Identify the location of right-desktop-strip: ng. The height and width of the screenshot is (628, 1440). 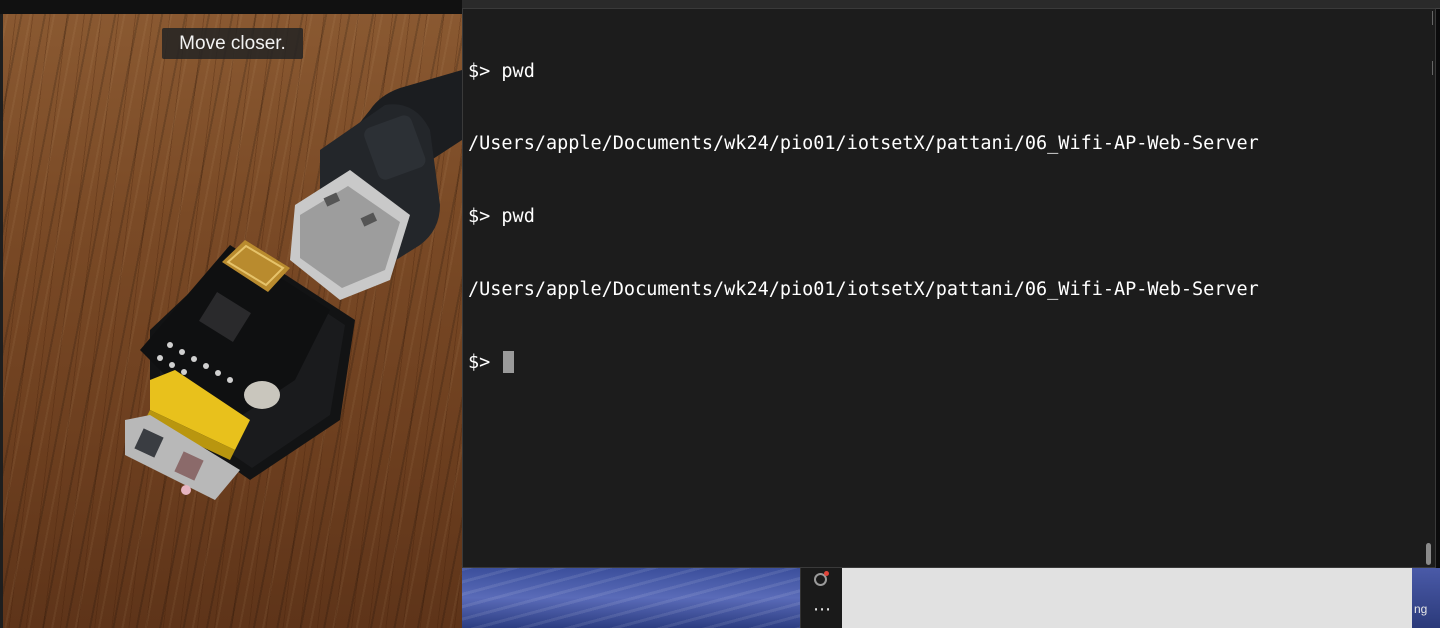
(1426, 598).